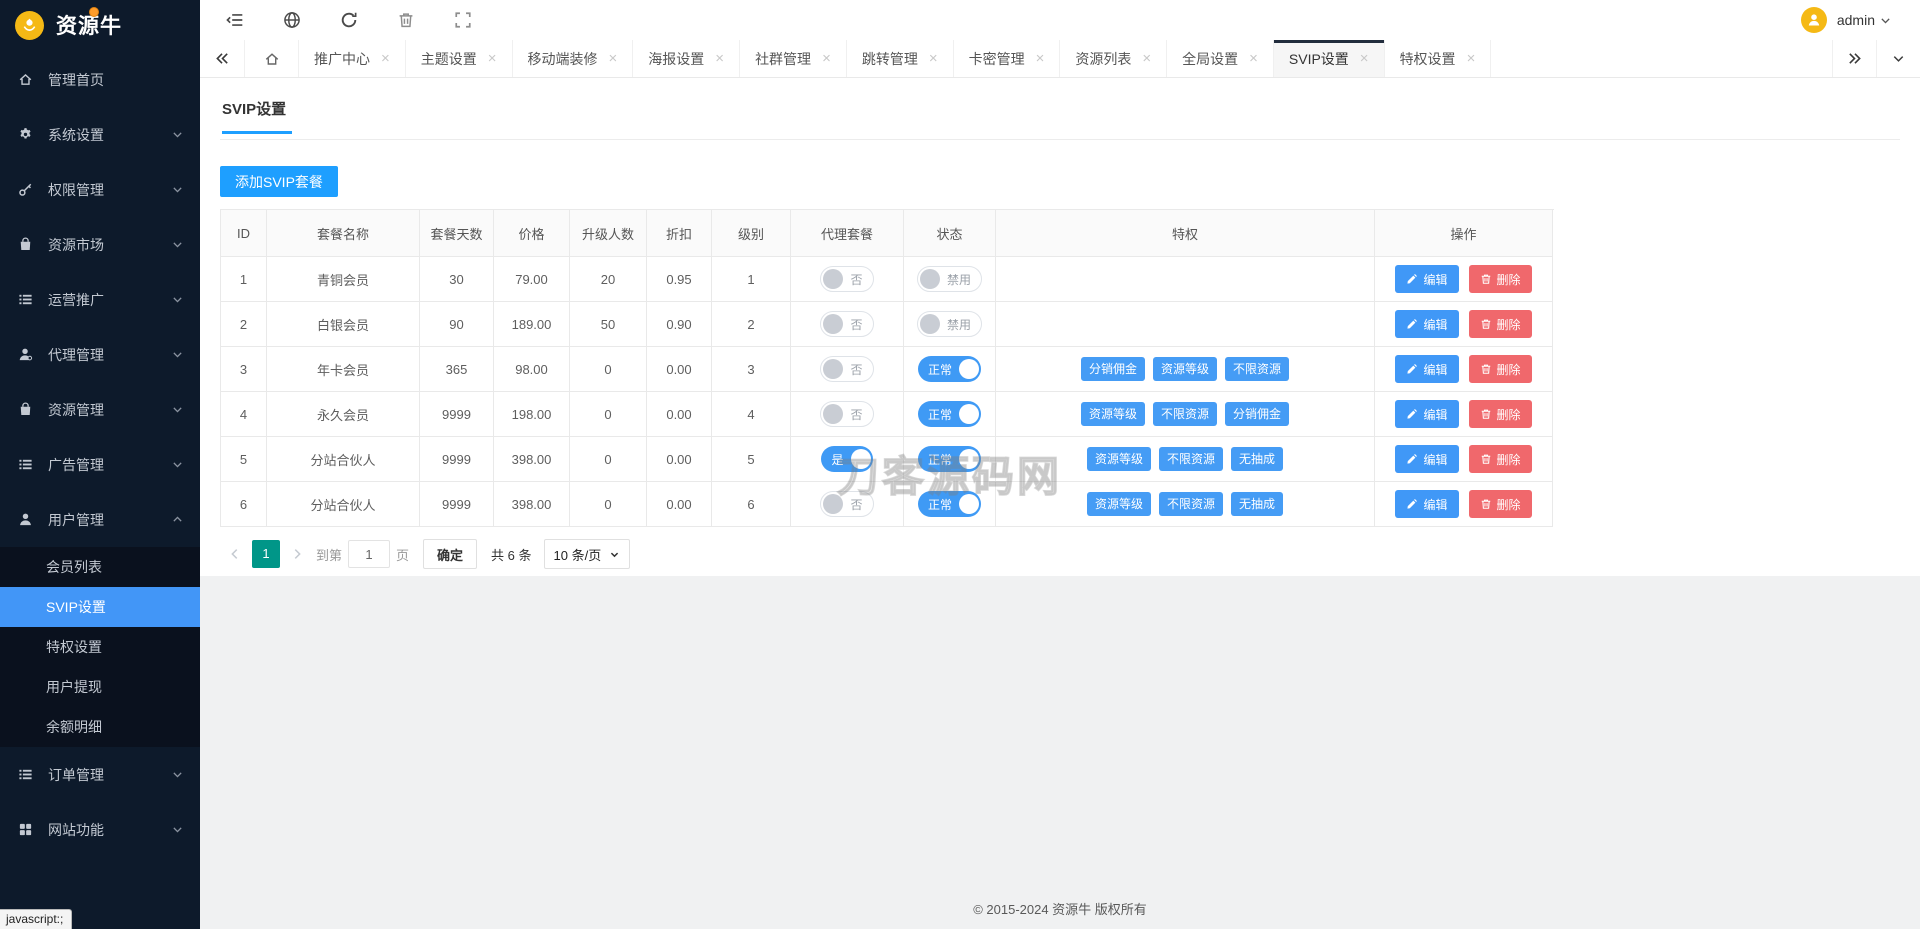 Image resolution: width=1920 pixels, height=929 pixels. Describe the element at coordinates (457, 233) in the screenshot. I see `column-header: 套餐天数` at that location.